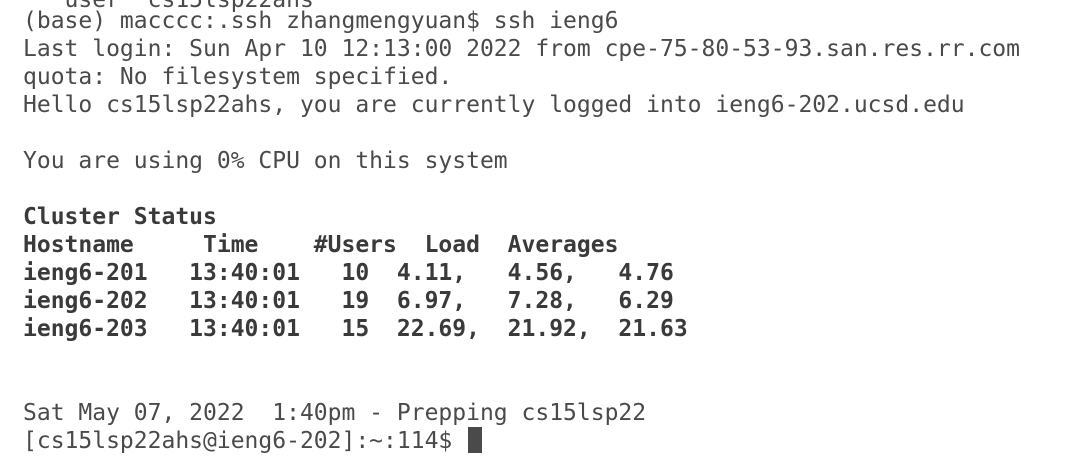 The width and height of the screenshot is (1068, 470). Describe the element at coordinates (245, 441) in the screenshot. I see `shell-prompt: [cs15lsp22ahs@ieng6-202]:~:114$` at that location.